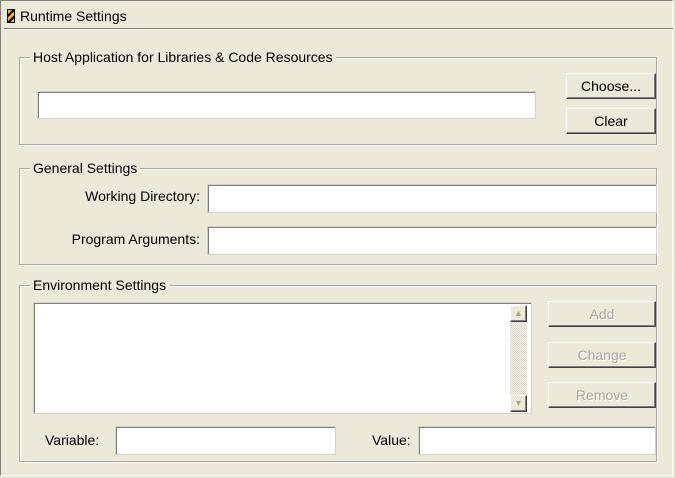 The height and width of the screenshot is (478, 675). What do you see at coordinates (286, 105) in the screenshot?
I see `host-application-path-field` at bounding box center [286, 105].